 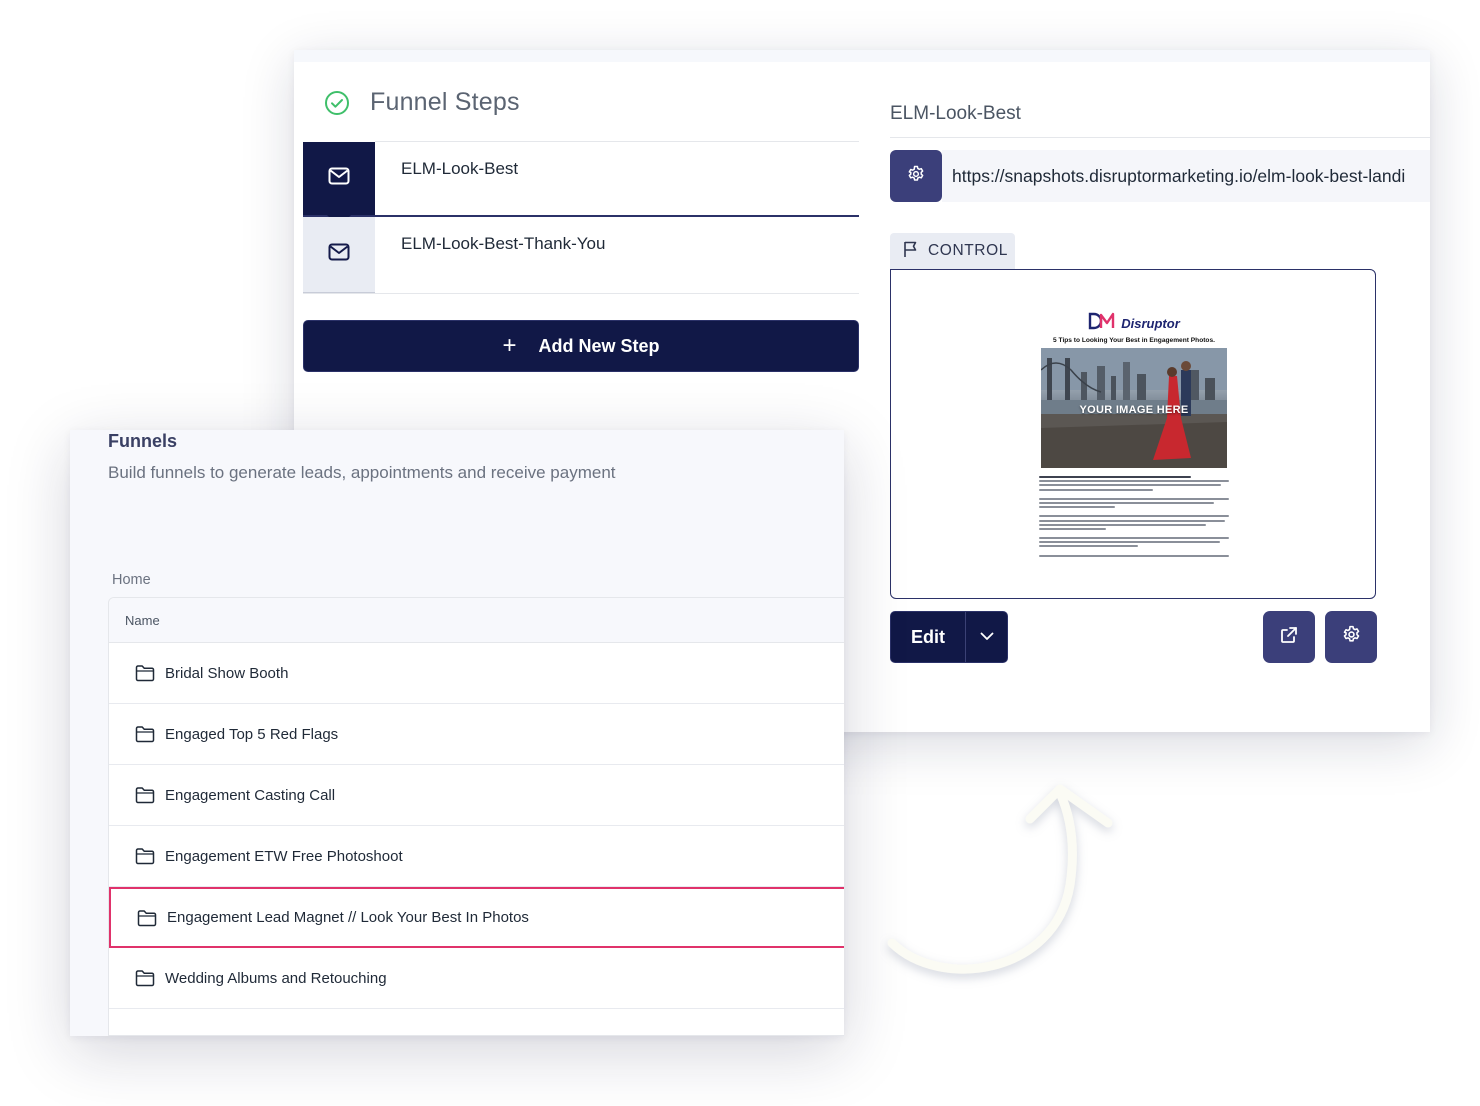 What do you see at coordinates (1102, 323) in the screenshot?
I see `dm-logo-icon` at bounding box center [1102, 323].